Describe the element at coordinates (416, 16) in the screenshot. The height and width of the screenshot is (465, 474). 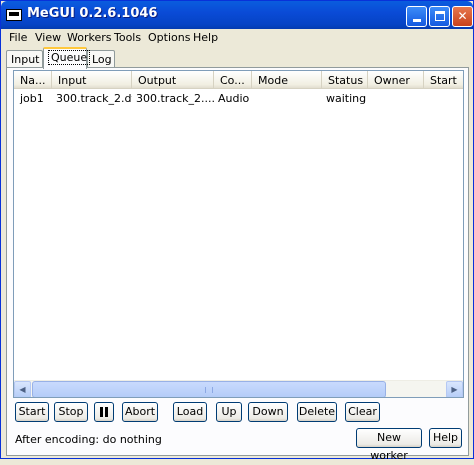
I see `minimize-button` at that location.